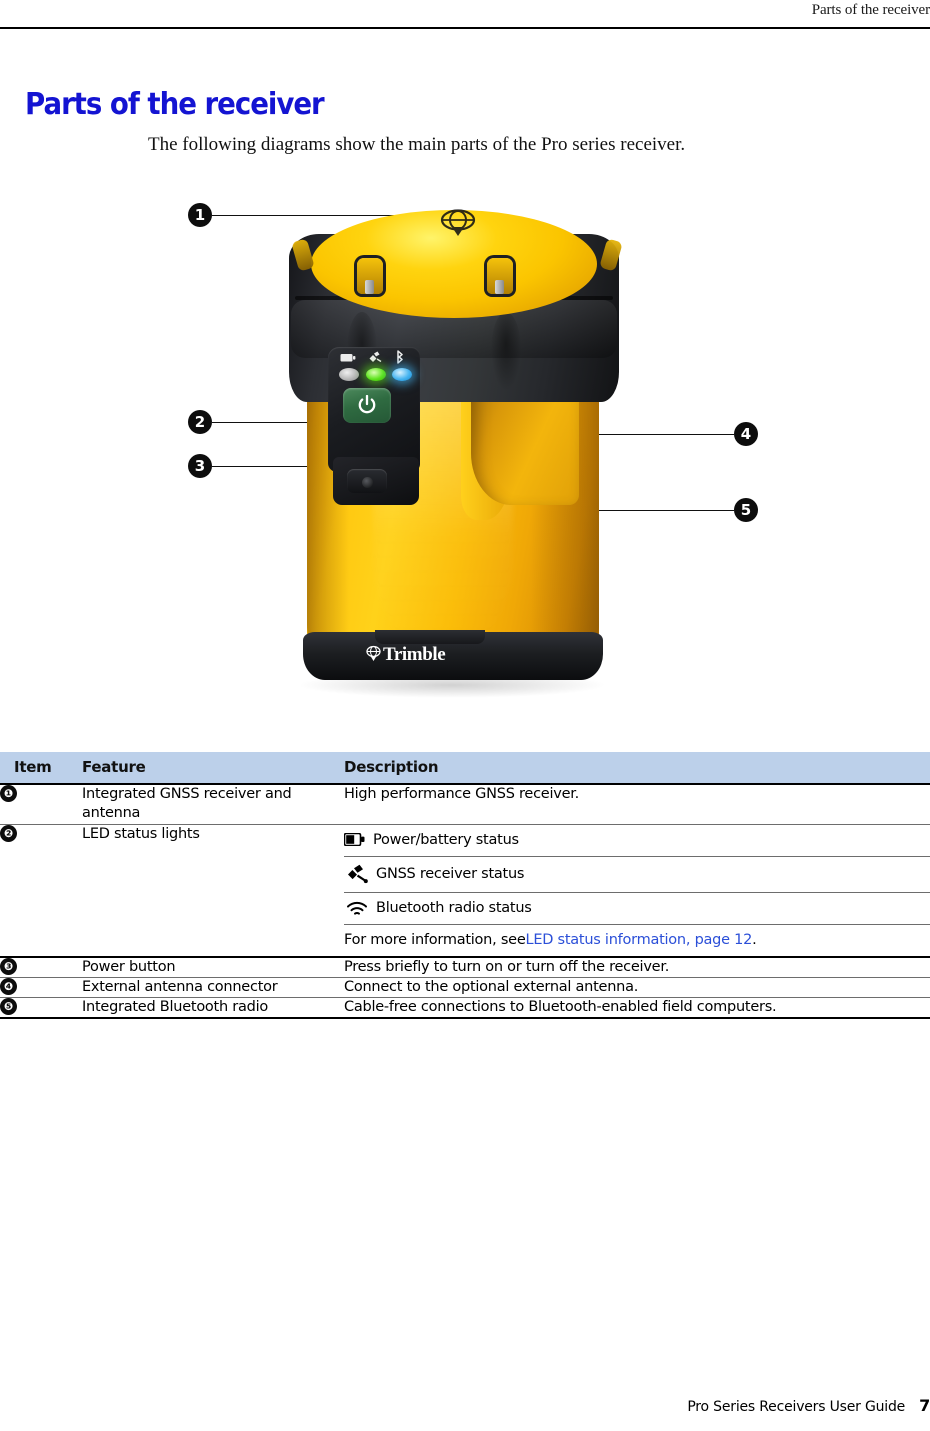 The image size is (930, 1431). Describe the element at coordinates (213, 1008) in the screenshot. I see `row-feature: Integrated Bluetooth radio` at that location.